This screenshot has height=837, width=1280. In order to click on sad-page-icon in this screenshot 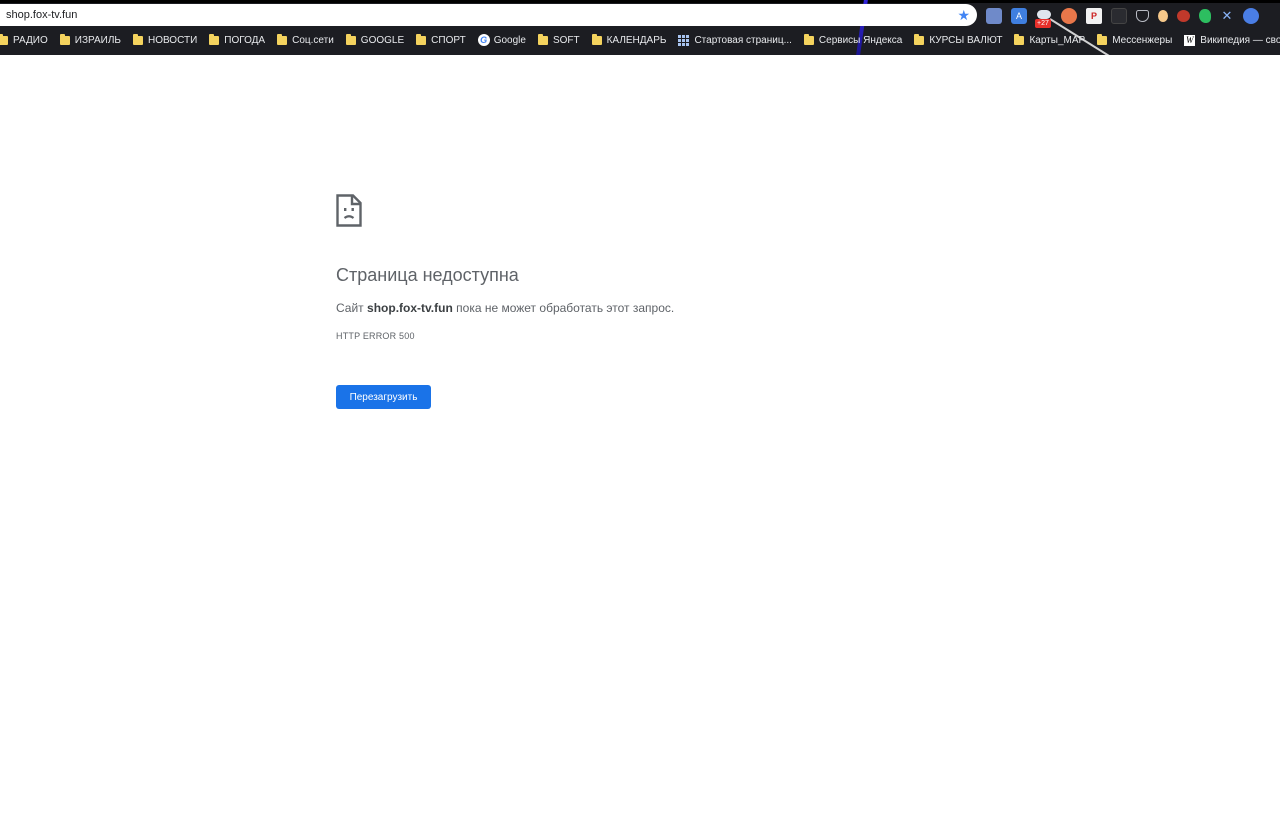, I will do `click(349, 210)`.